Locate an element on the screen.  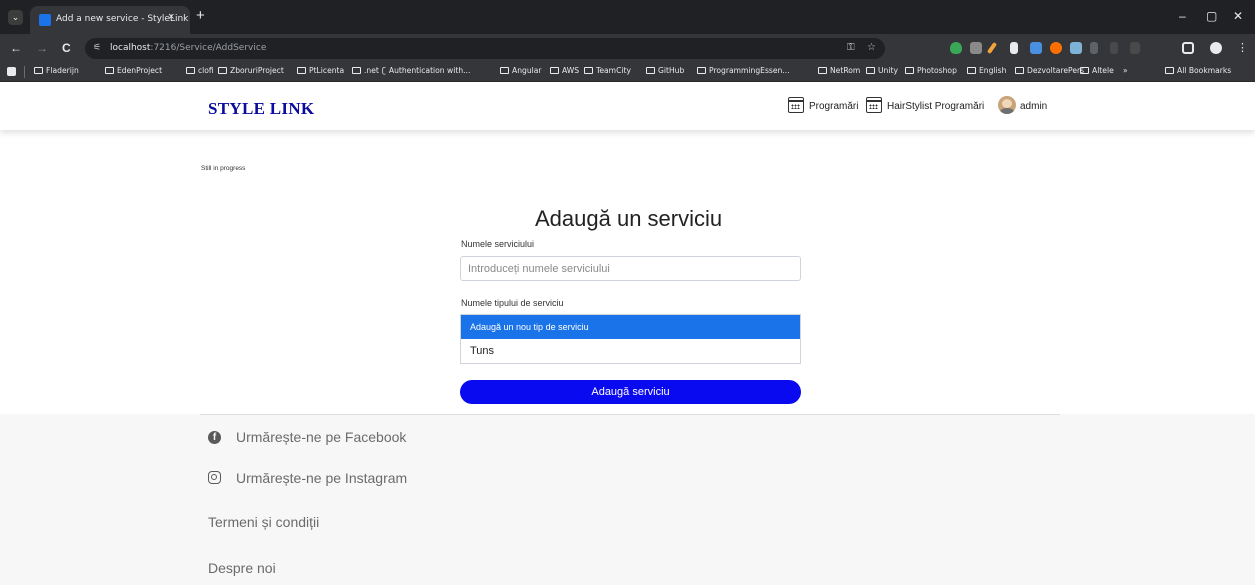
bookmark-folder: Angular is located at coordinates (521, 70).